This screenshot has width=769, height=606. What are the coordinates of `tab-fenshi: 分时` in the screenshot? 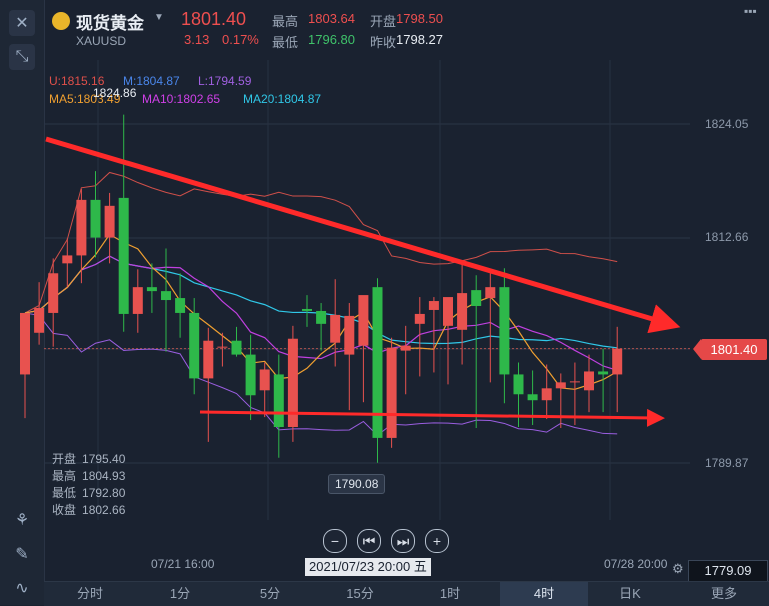 It's located at (90, 594).